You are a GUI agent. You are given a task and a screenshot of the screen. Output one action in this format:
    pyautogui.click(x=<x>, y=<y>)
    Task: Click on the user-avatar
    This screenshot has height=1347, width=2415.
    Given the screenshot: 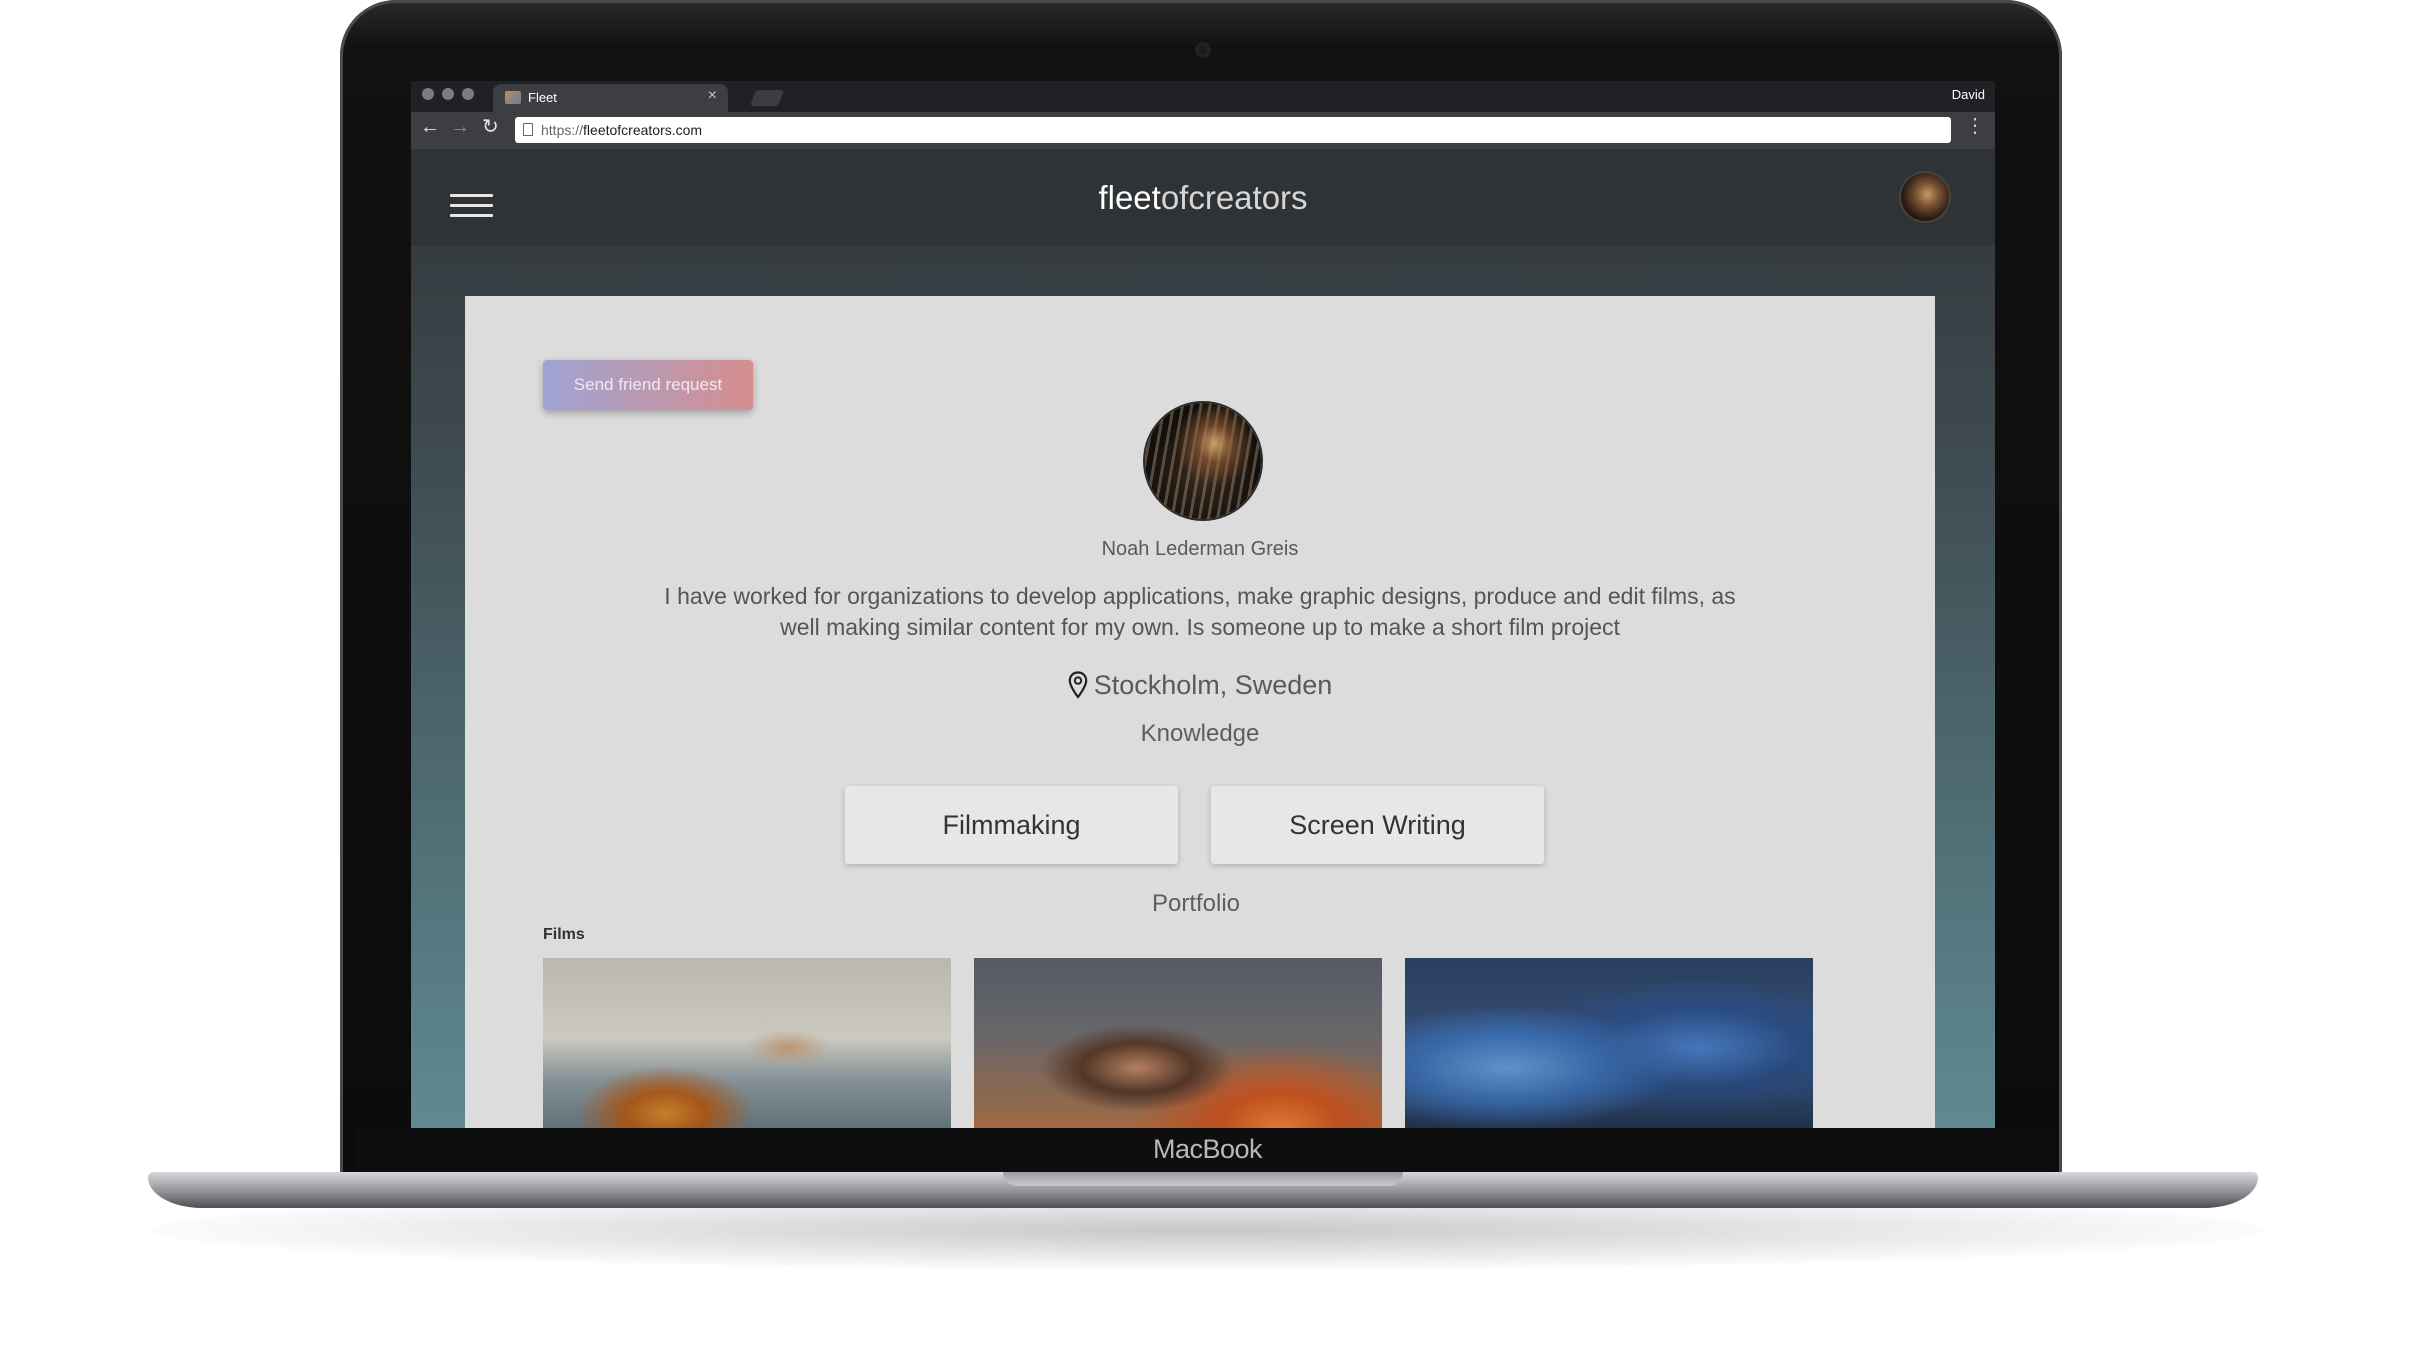 What is the action you would take?
    pyautogui.click(x=1925, y=197)
    